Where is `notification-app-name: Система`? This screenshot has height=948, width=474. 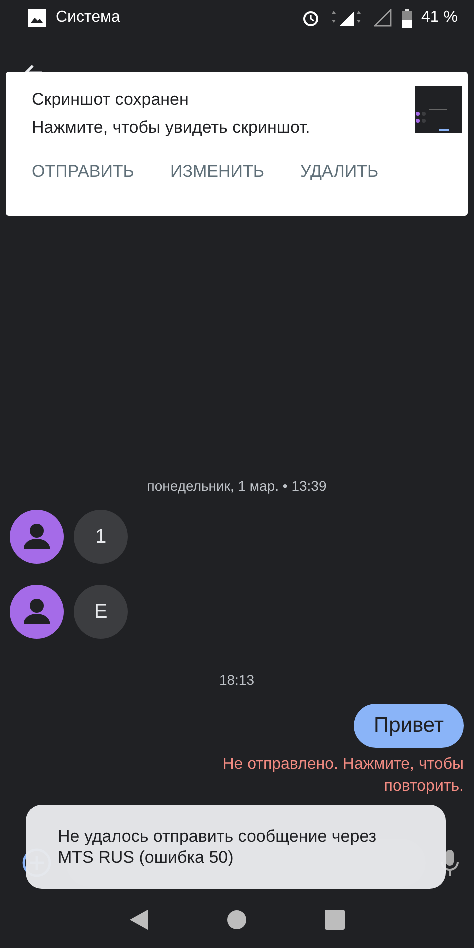
notification-app-name: Система is located at coordinates (88, 18).